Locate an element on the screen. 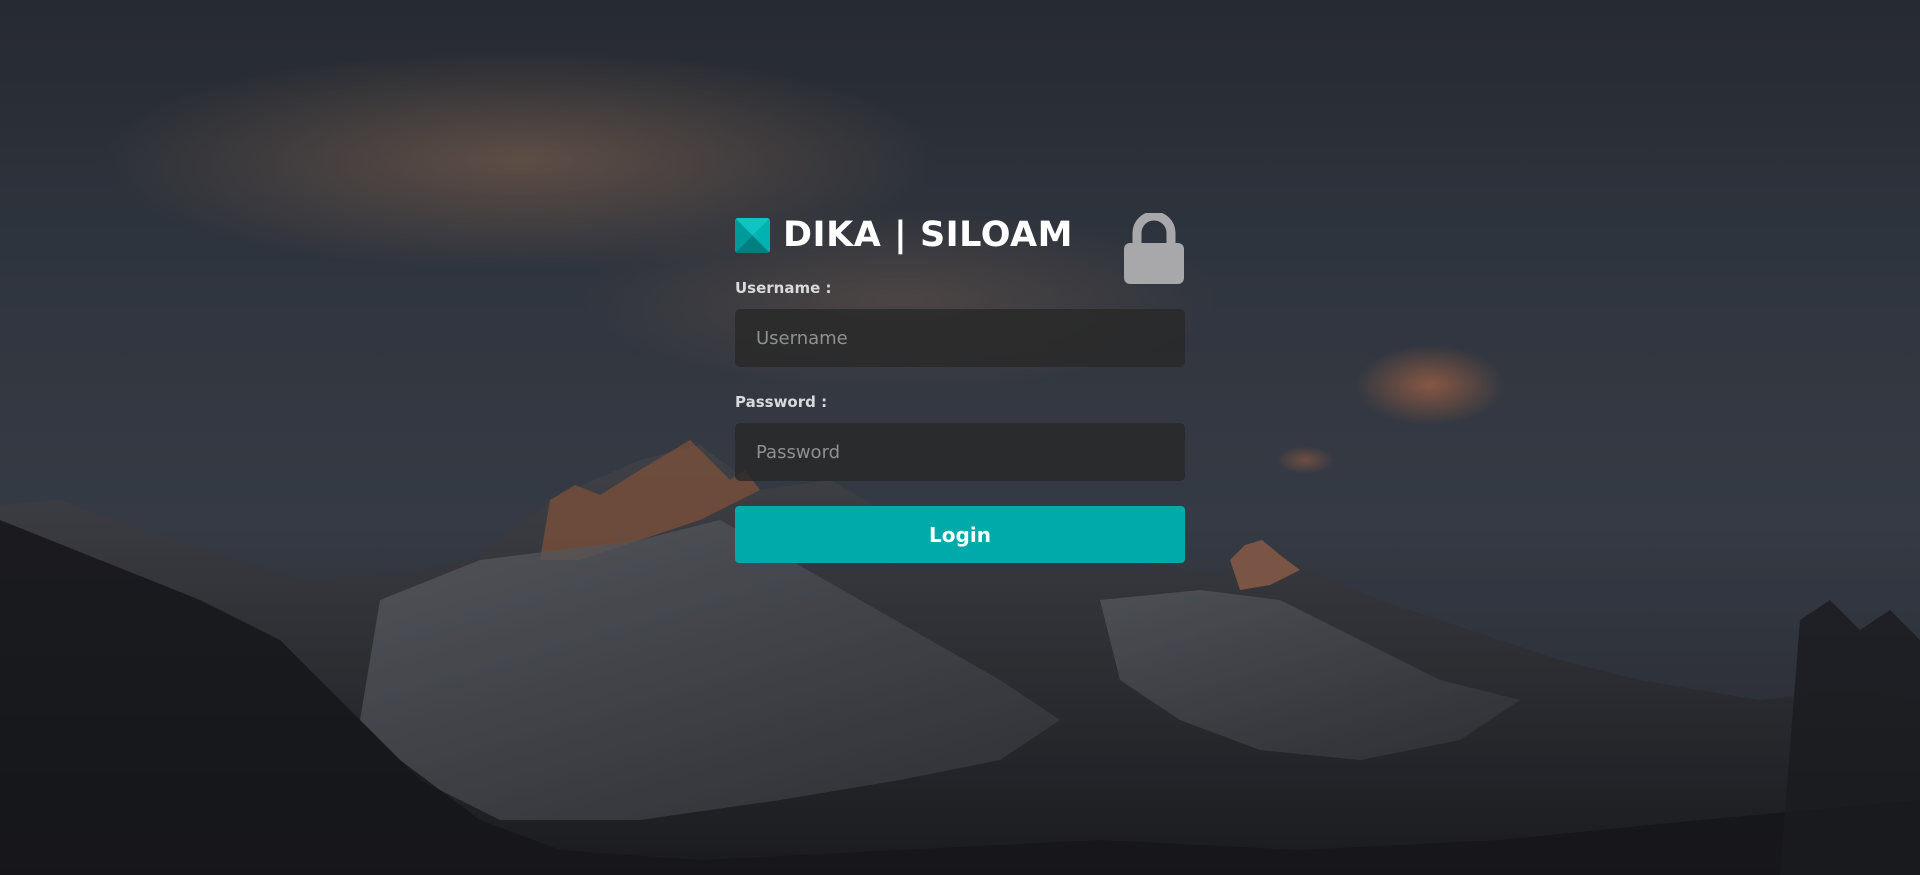 The width and height of the screenshot is (1920, 875). login-button: Login is located at coordinates (960, 534).